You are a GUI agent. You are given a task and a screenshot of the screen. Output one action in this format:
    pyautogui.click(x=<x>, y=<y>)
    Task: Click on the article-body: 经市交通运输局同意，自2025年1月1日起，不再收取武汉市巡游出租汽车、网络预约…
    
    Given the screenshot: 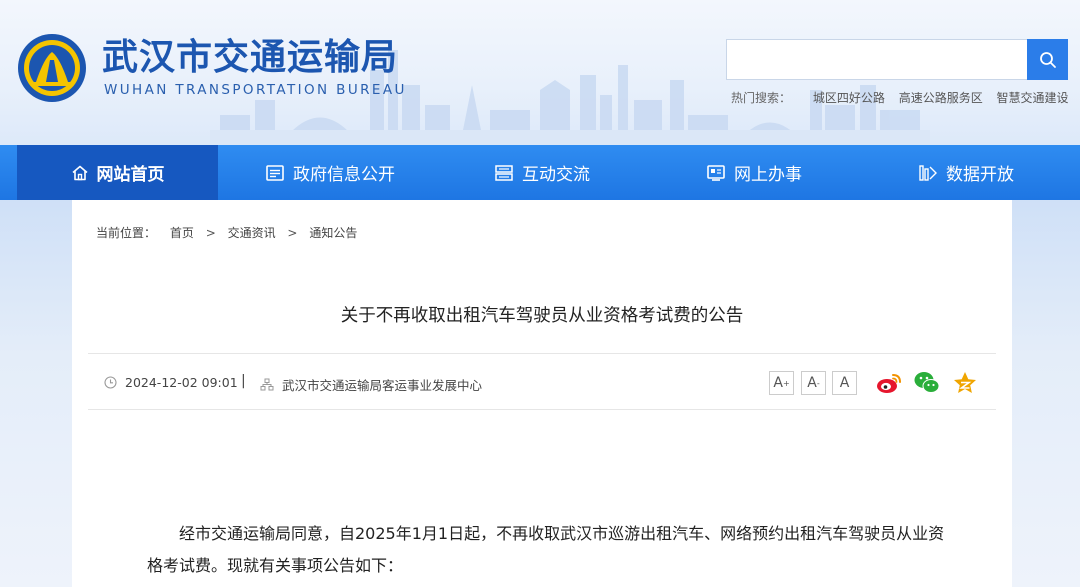 What is the action you would take?
    pyautogui.click(x=546, y=549)
    